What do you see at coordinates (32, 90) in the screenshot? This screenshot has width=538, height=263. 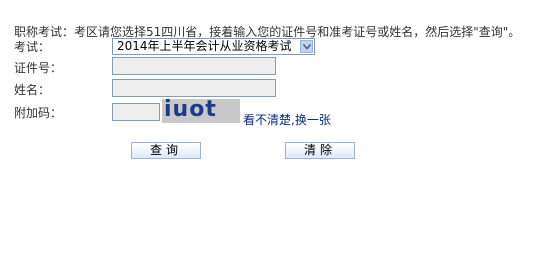 I see `name-label: 姓名：` at bounding box center [32, 90].